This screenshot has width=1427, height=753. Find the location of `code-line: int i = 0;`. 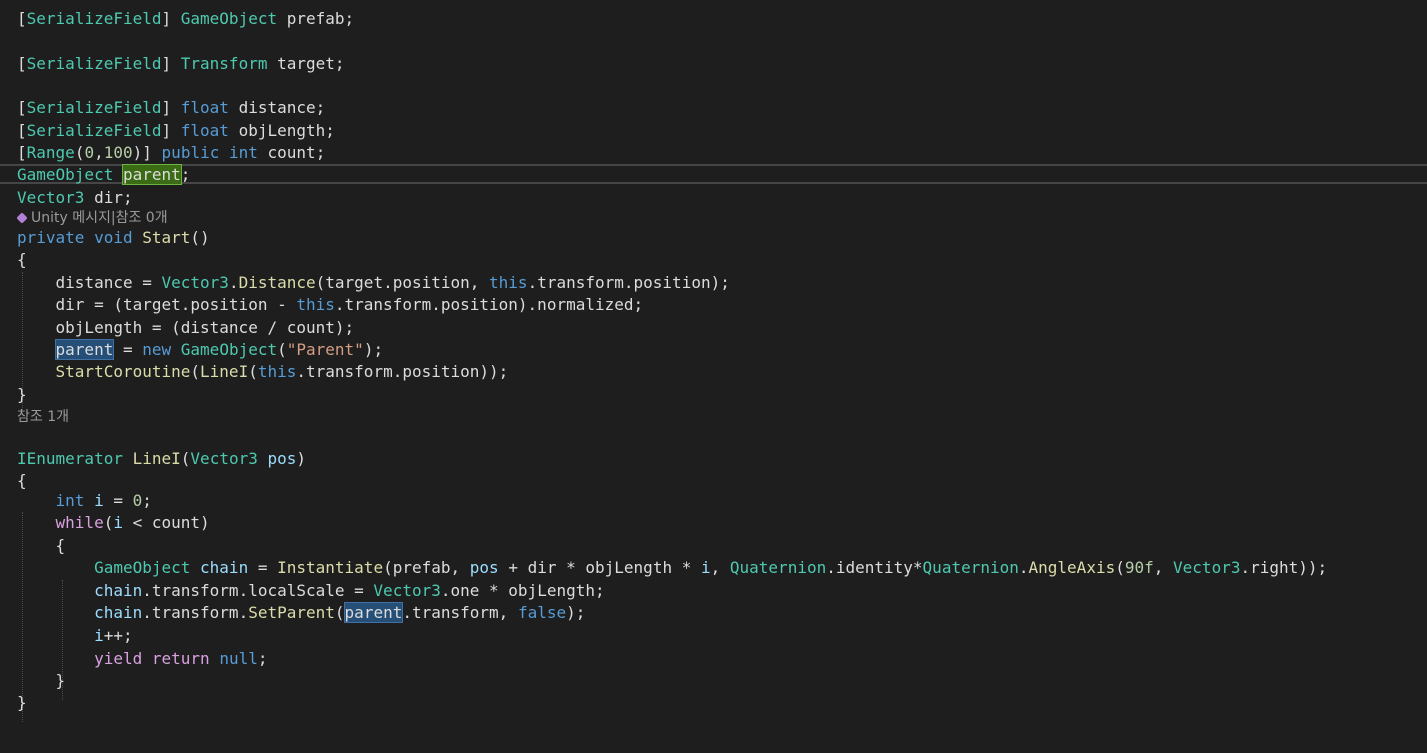

code-line: int i = 0; is located at coordinates (84, 501).